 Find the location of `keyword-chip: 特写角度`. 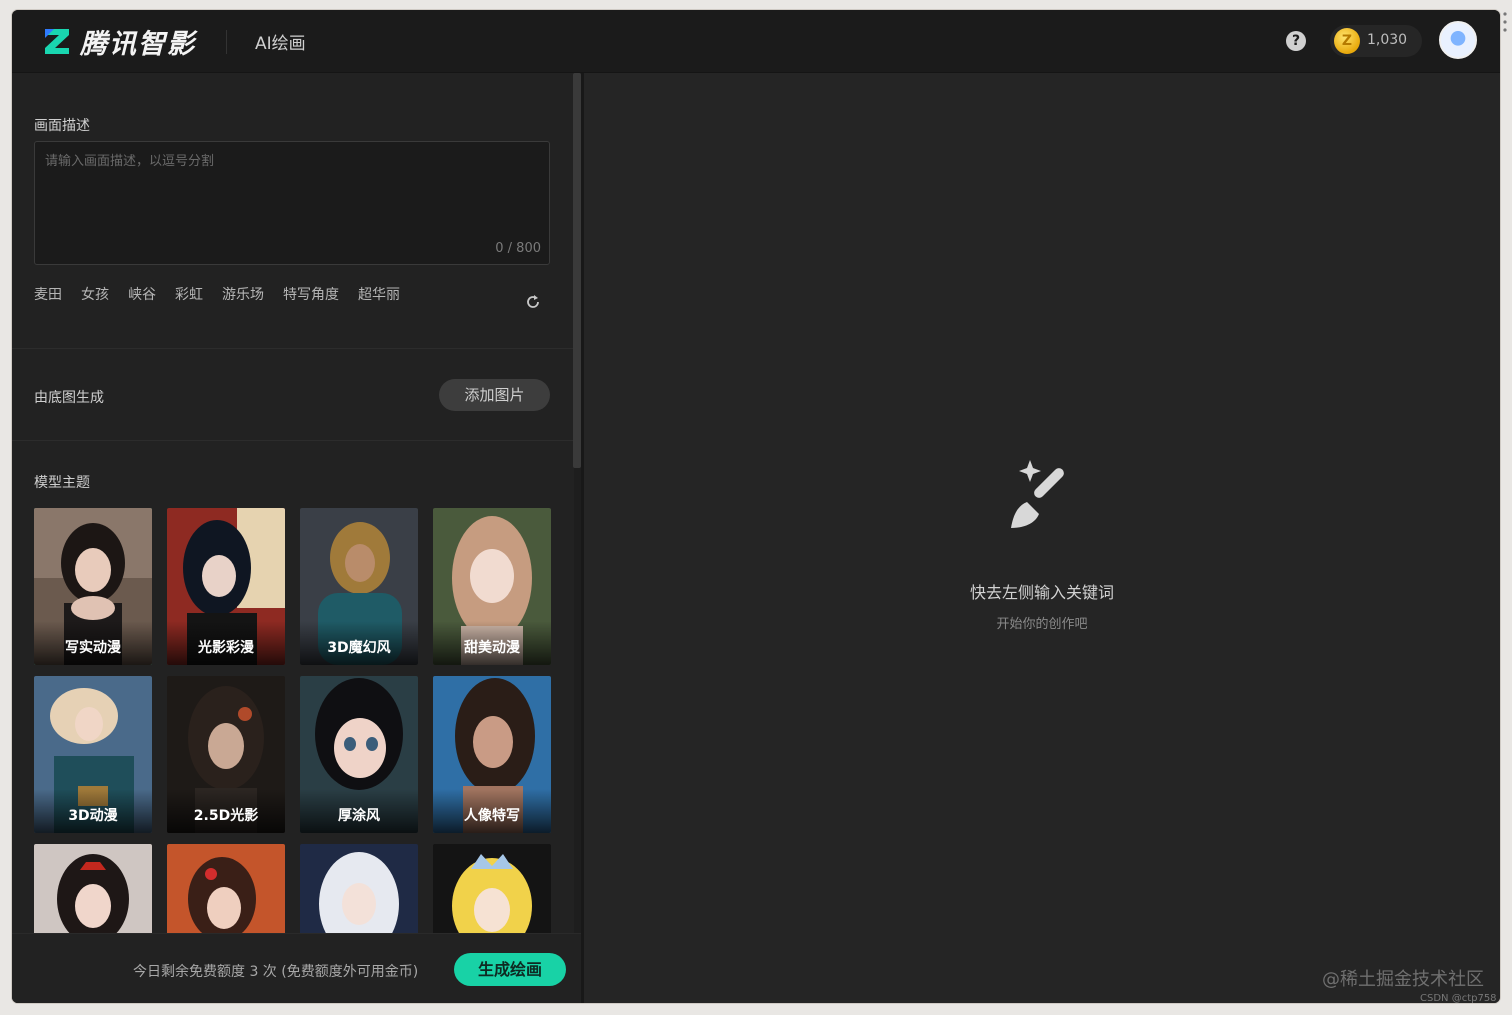

keyword-chip: 特写角度 is located at coordinates (311, 294).